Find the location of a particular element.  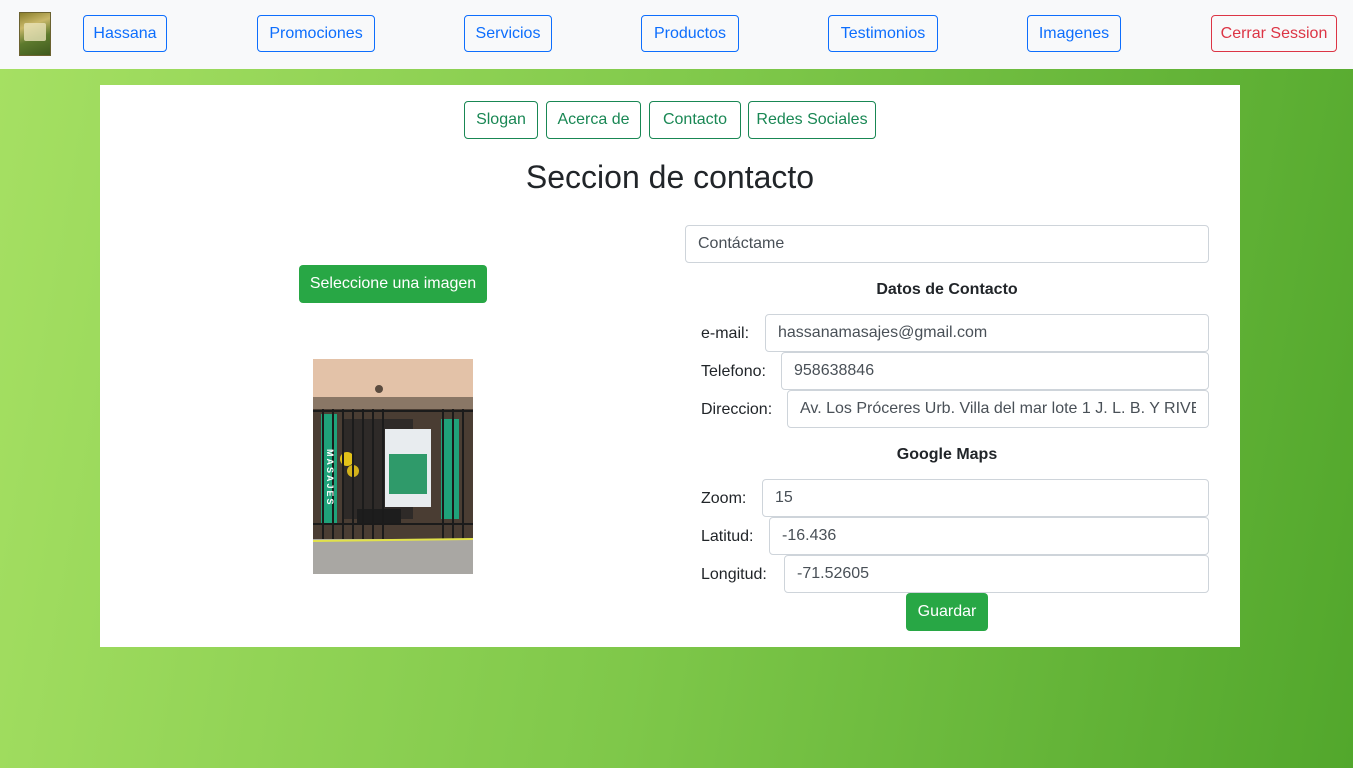

zoom-field is located at coordinates (985, 498).